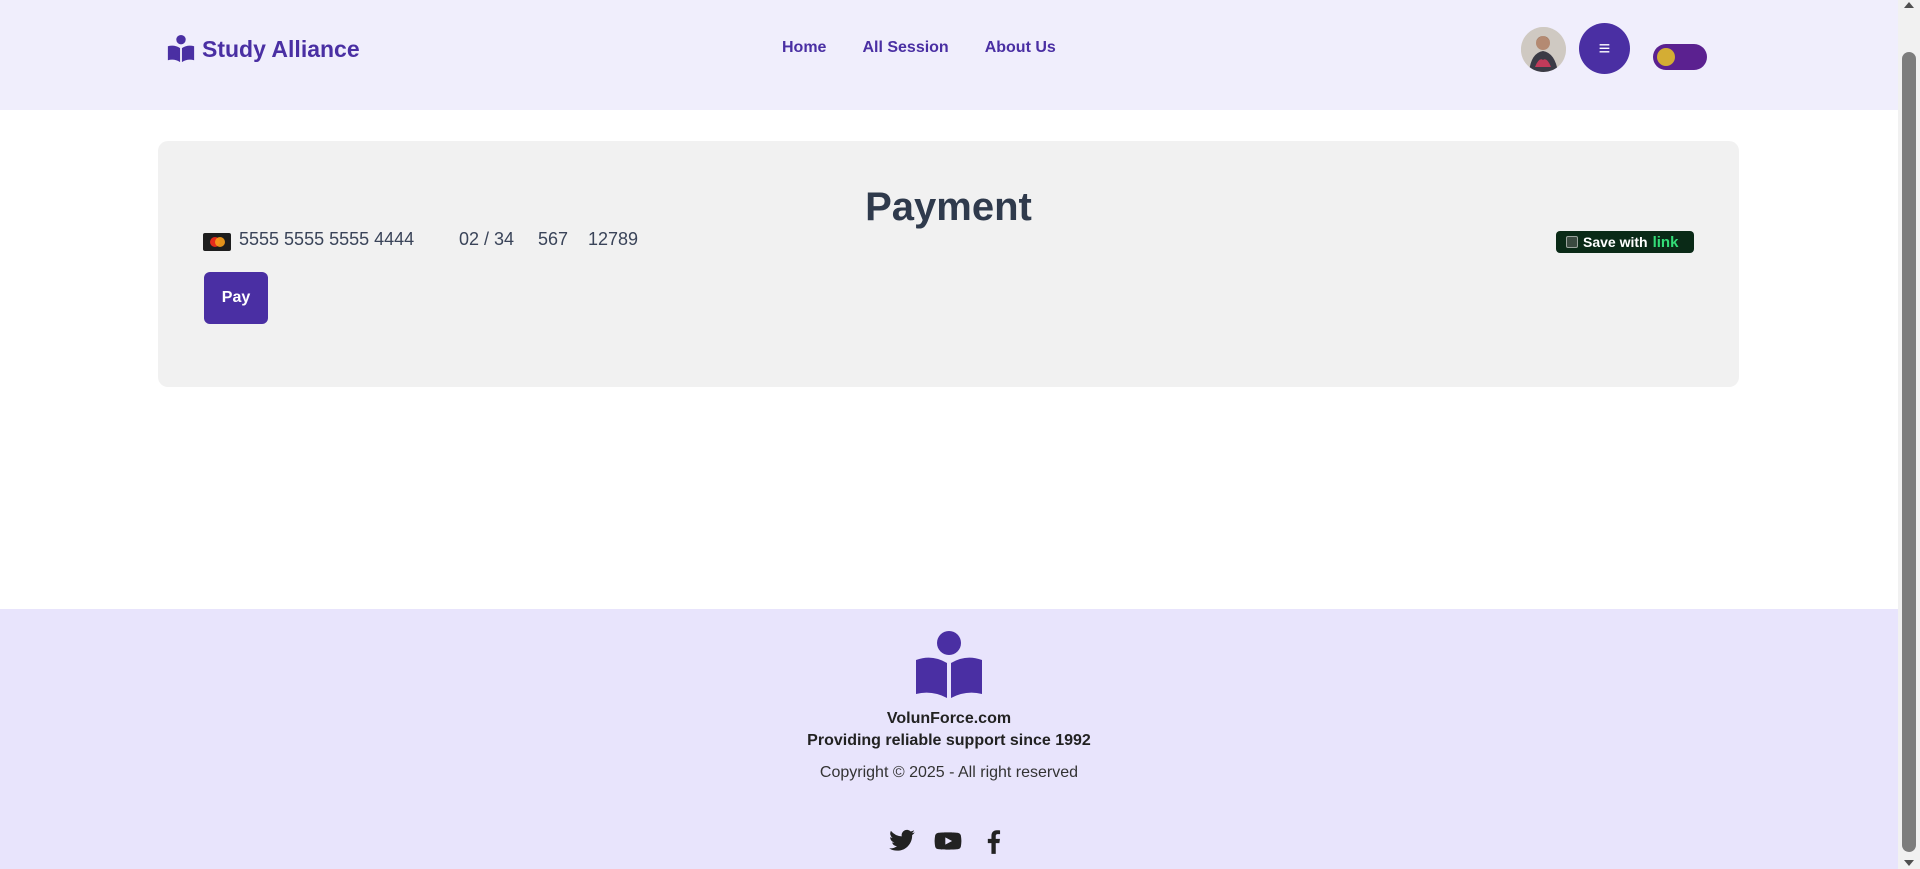 The image size is (1920, 869). I want to click on save-with-link-checkbox: Save with link, so click(1625, 242).